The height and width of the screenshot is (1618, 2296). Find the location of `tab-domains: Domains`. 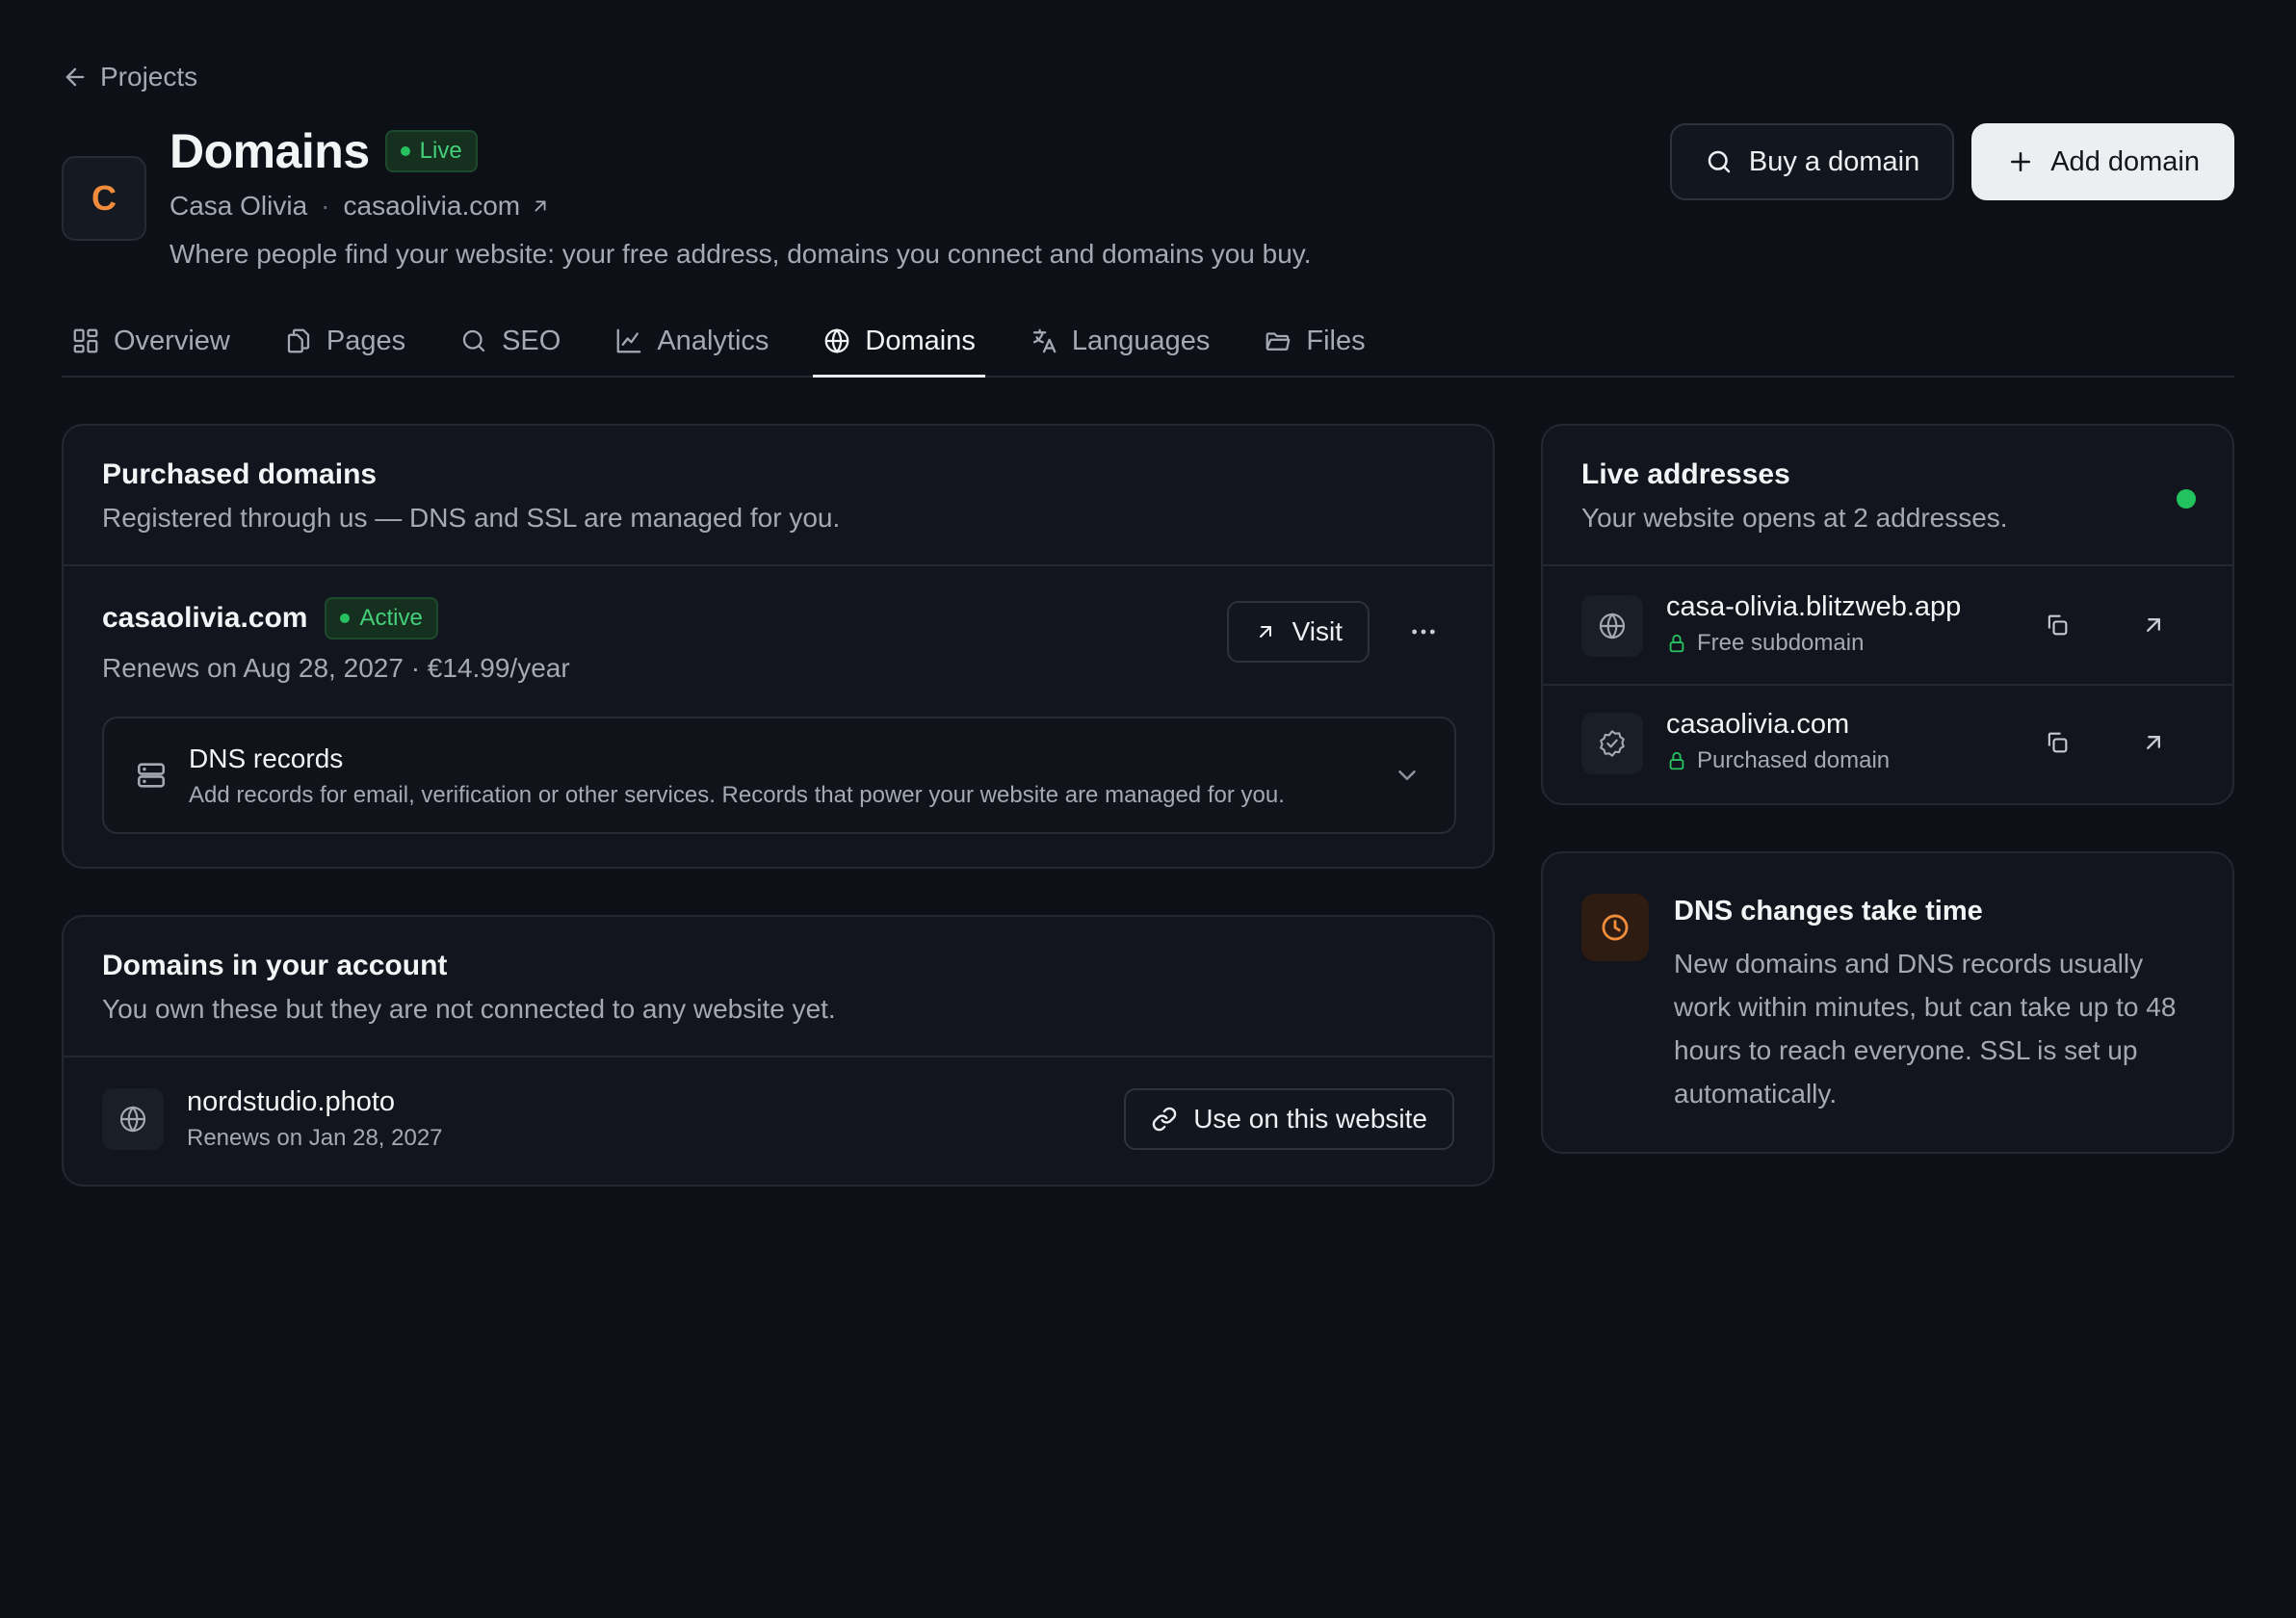

tab-domains: Domains is located at coordinates (899, 342).